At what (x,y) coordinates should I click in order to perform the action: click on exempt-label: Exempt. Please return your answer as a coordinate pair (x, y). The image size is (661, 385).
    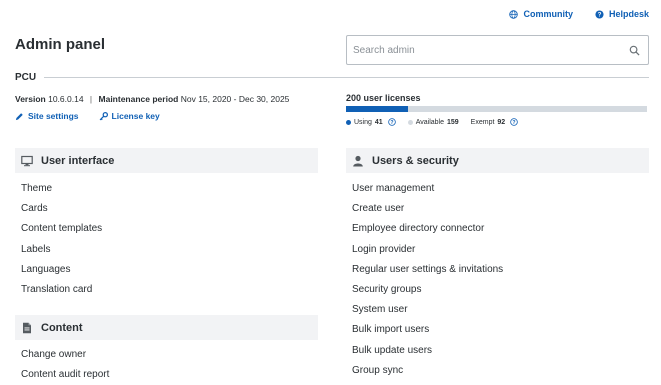
    Looking at the image, I should click on (482, 122).